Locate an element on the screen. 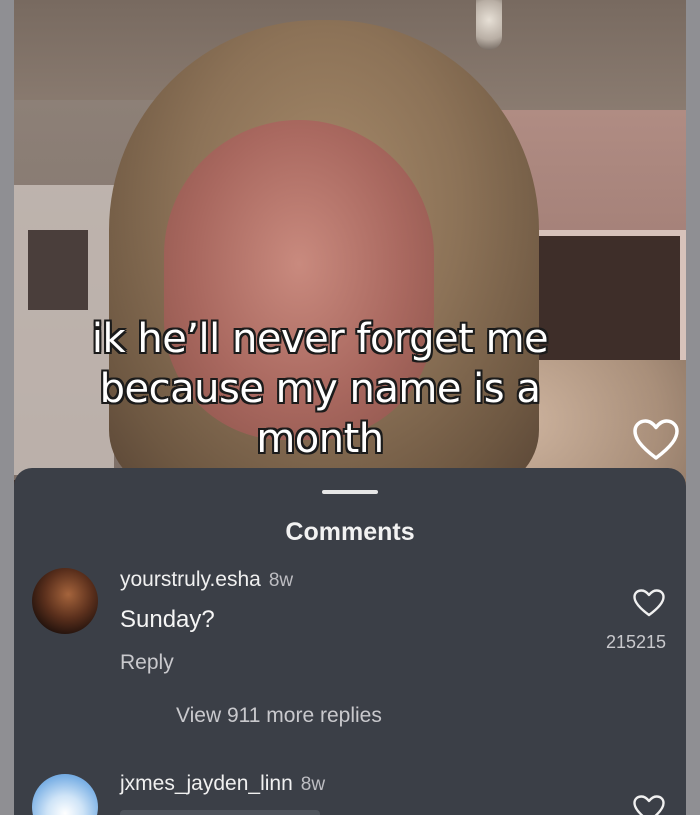 The width and height of the screenshot is (700, 815). reply-button: Reply is located at coordinates (147, 663).